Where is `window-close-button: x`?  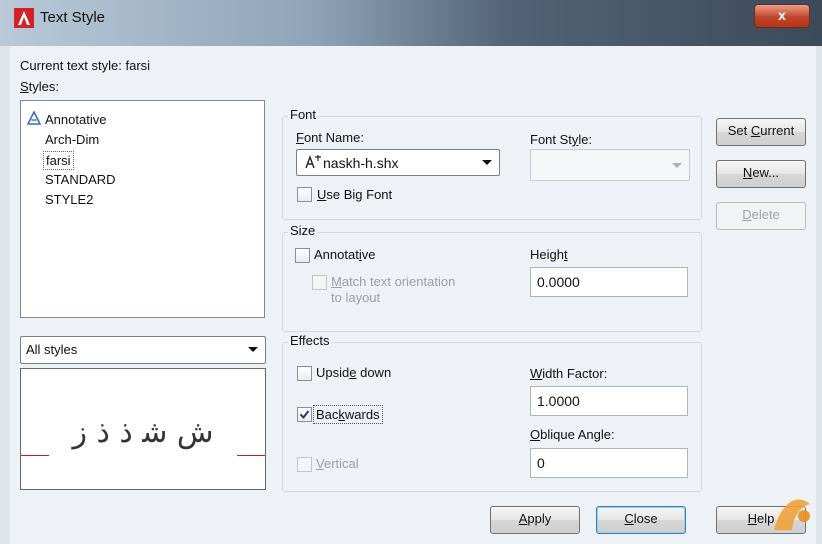
window-close-button: x is located at coordinates (782, 16).